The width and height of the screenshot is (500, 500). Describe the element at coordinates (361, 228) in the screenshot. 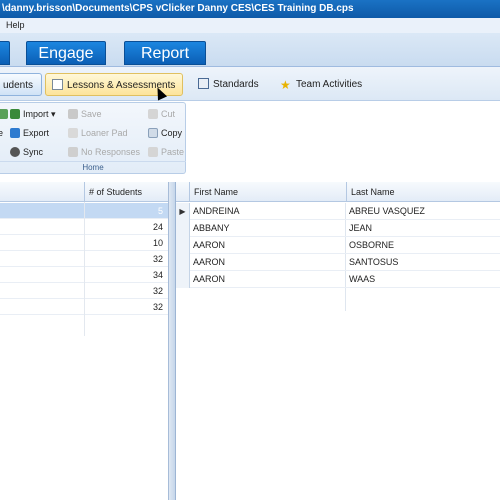

I see `last-name-cell: JEAN` at that location.